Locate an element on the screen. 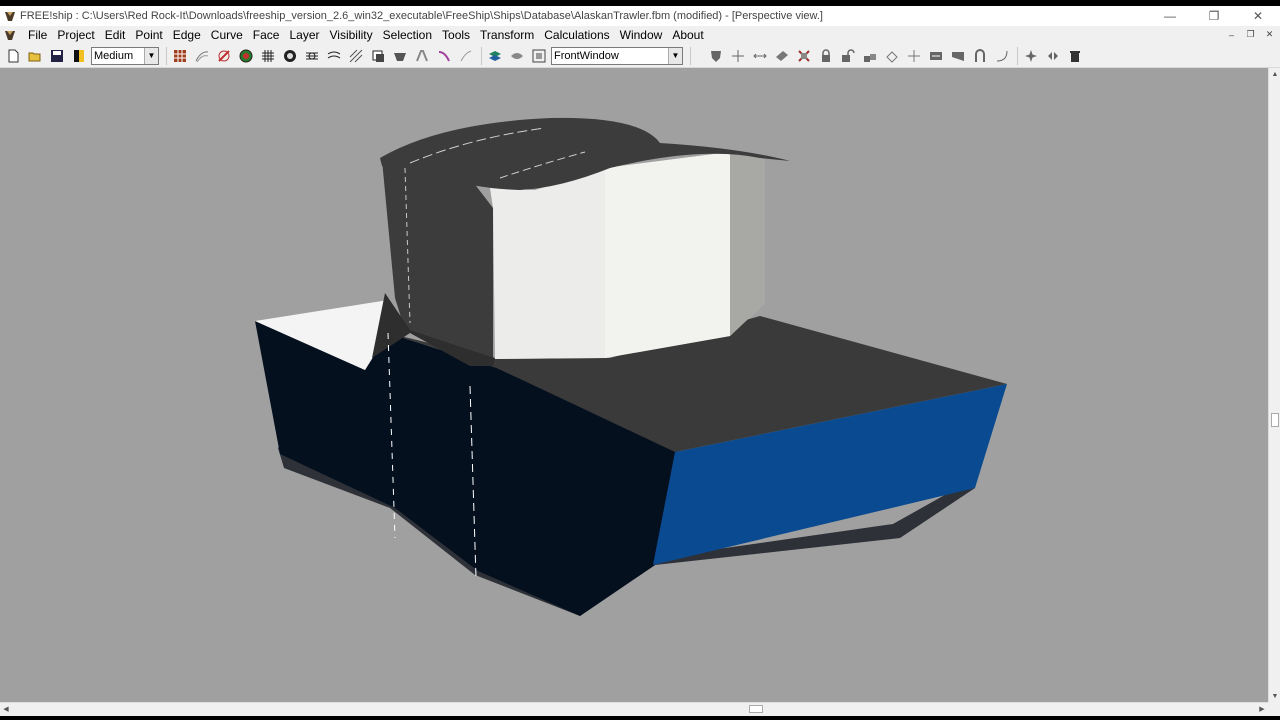 The image size is (1280, 720). normals-icon is located at coordinates (465, 55).